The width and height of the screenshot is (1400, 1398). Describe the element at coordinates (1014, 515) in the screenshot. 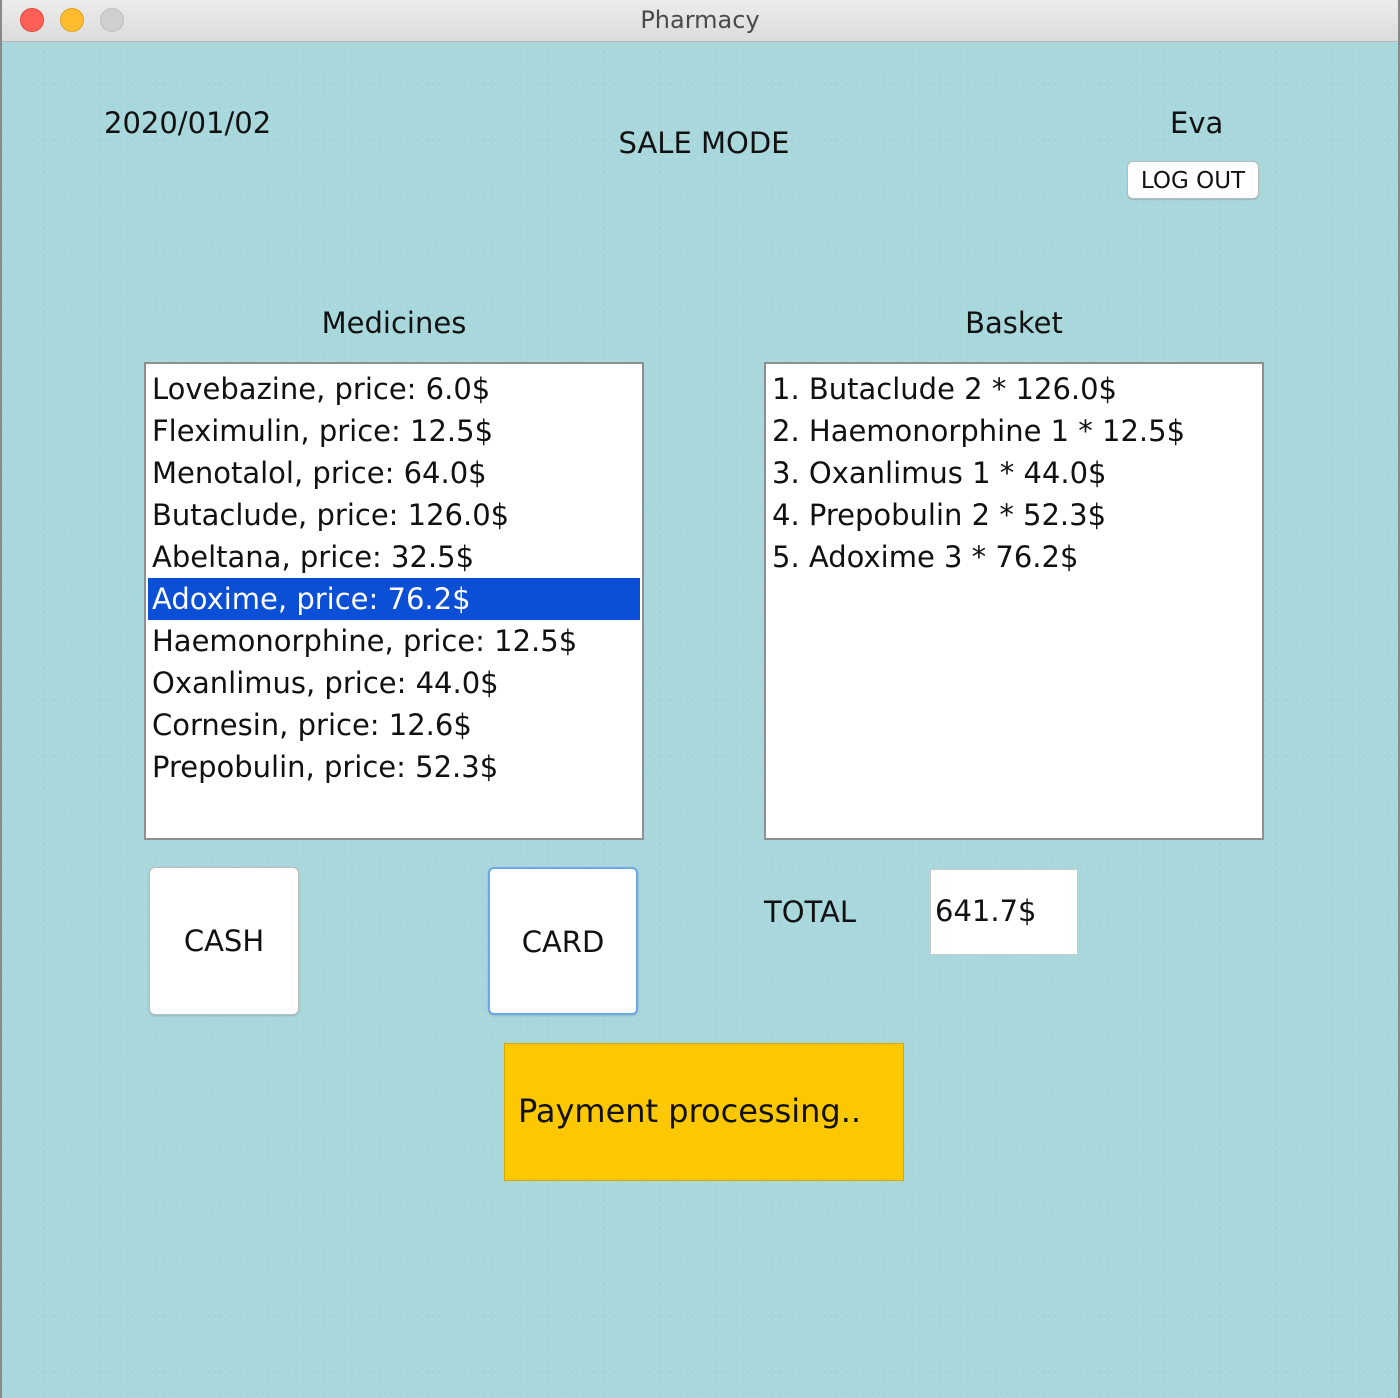

I see `basket-item: 4. Prepobulin 2 * 52.3$` at that location.